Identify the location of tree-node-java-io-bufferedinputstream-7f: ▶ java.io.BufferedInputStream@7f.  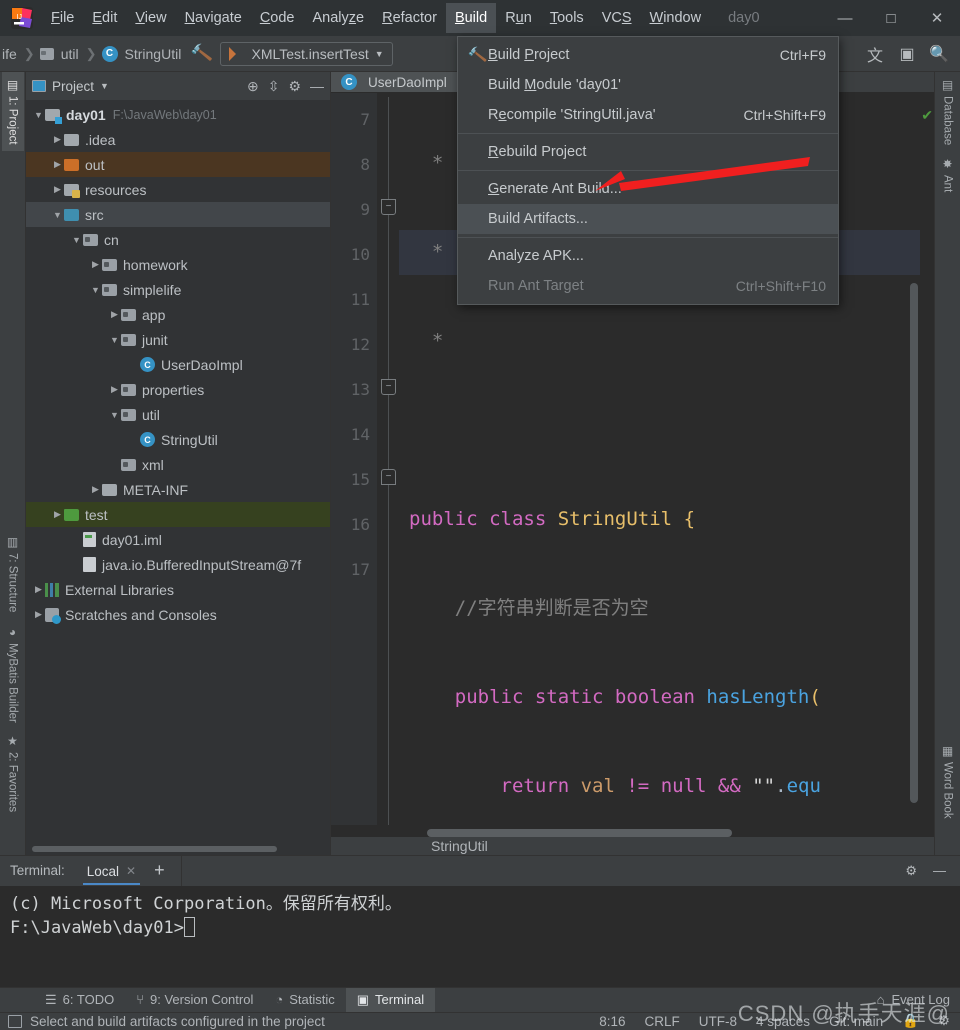
(178, 564).